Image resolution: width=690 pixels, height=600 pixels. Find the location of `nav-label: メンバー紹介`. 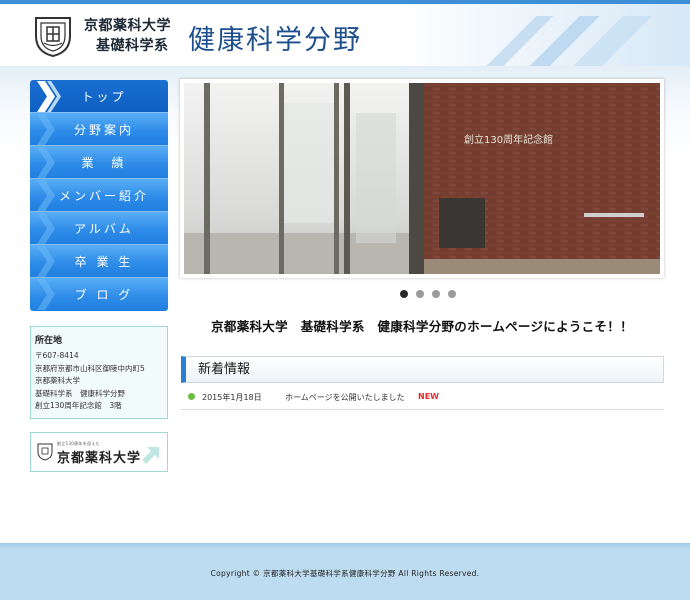

nav-label: メンバー紹介 is located at coordinates (103, 195).